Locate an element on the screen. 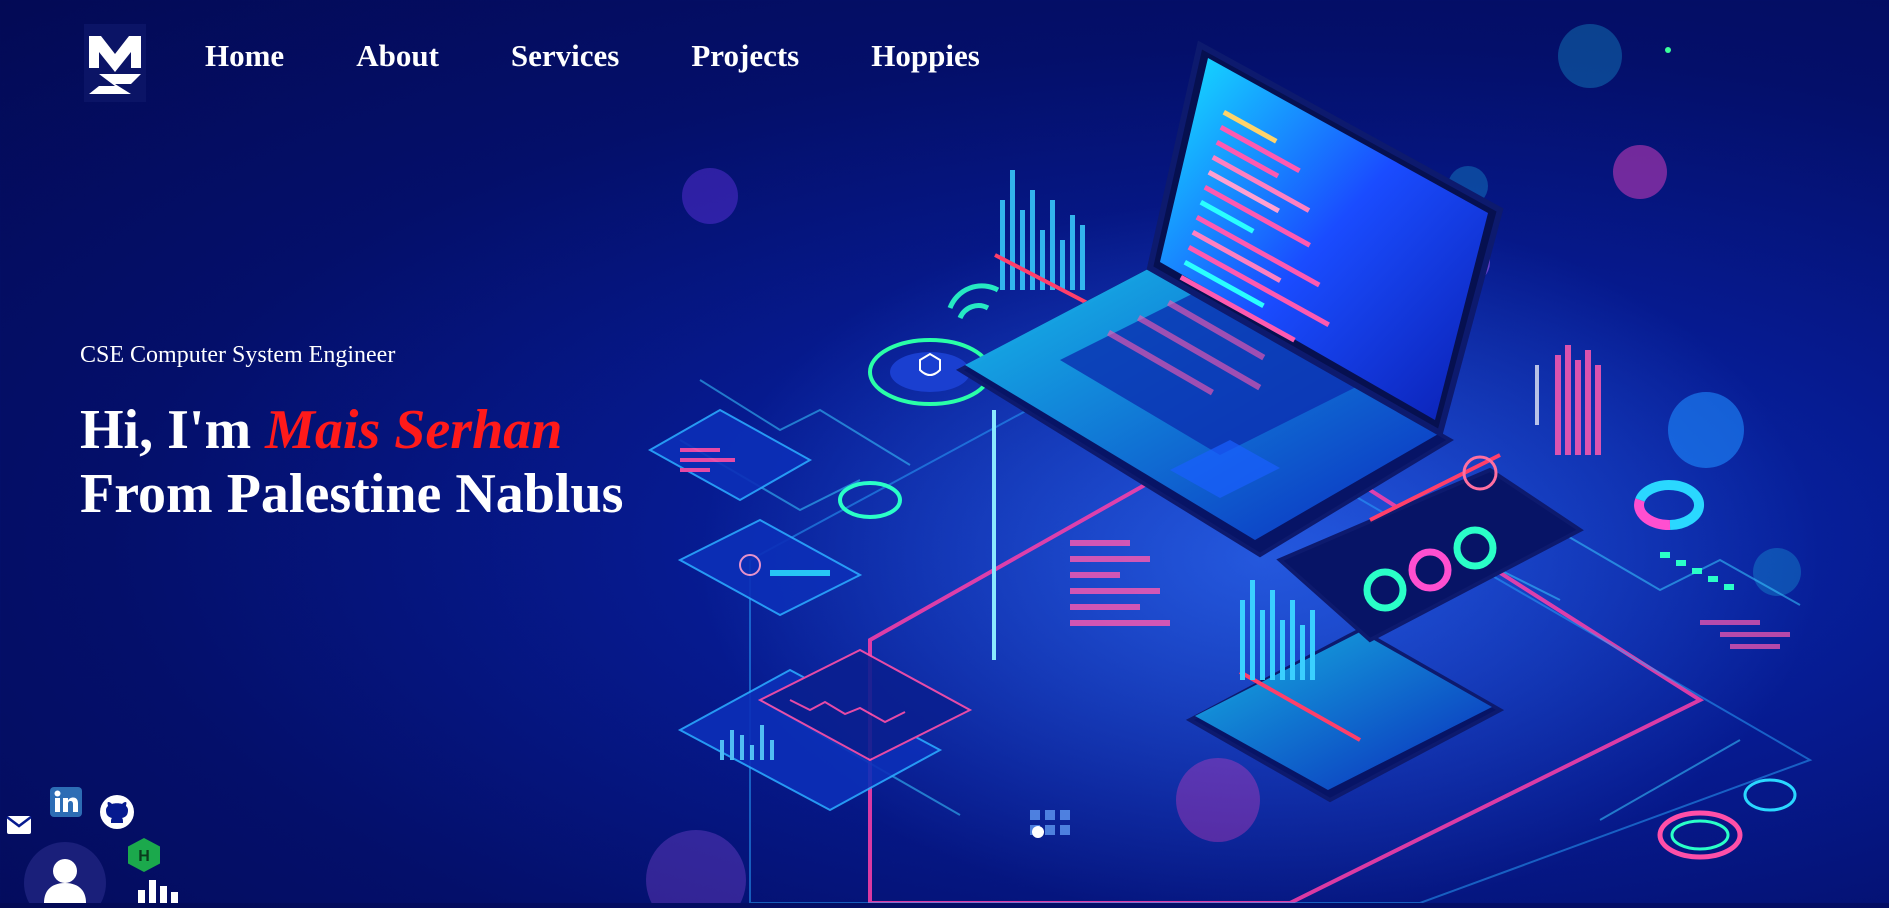  site-logo is located at coordinates (115, 63).